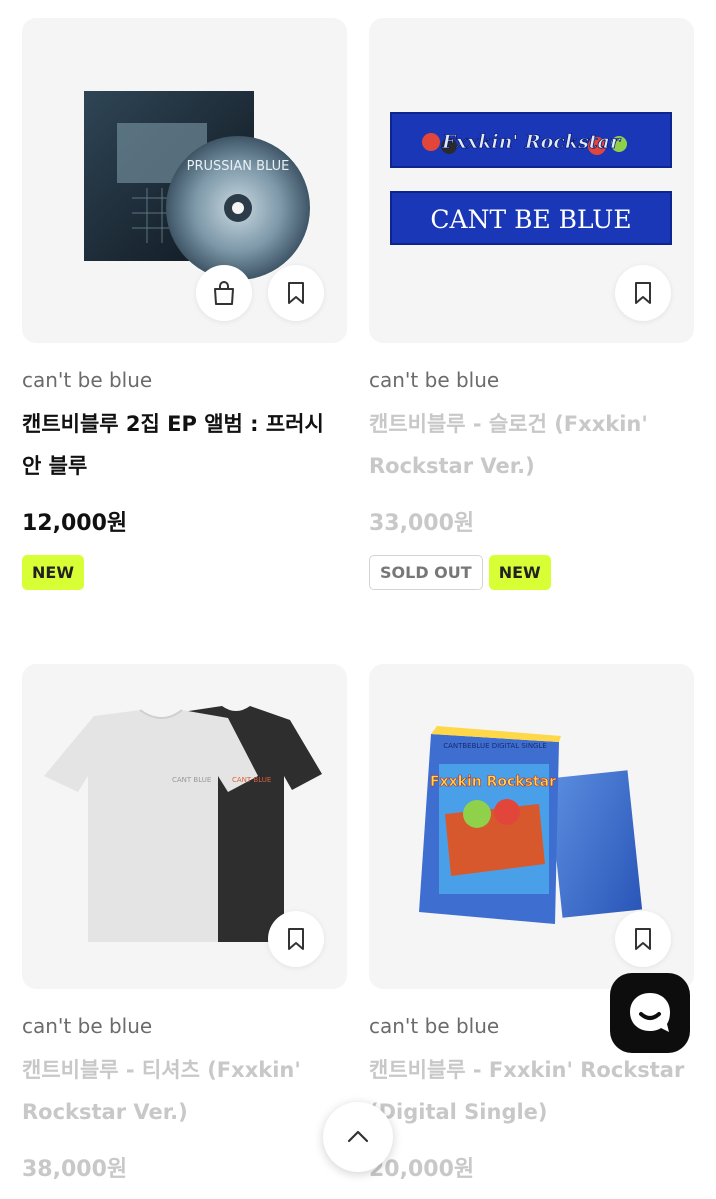 This screenshot has height=1199, width=716. Describe the element at coordinates (426, 572) in the screenshot. I see `sold-out-badge: SOLD OUT` at that location.